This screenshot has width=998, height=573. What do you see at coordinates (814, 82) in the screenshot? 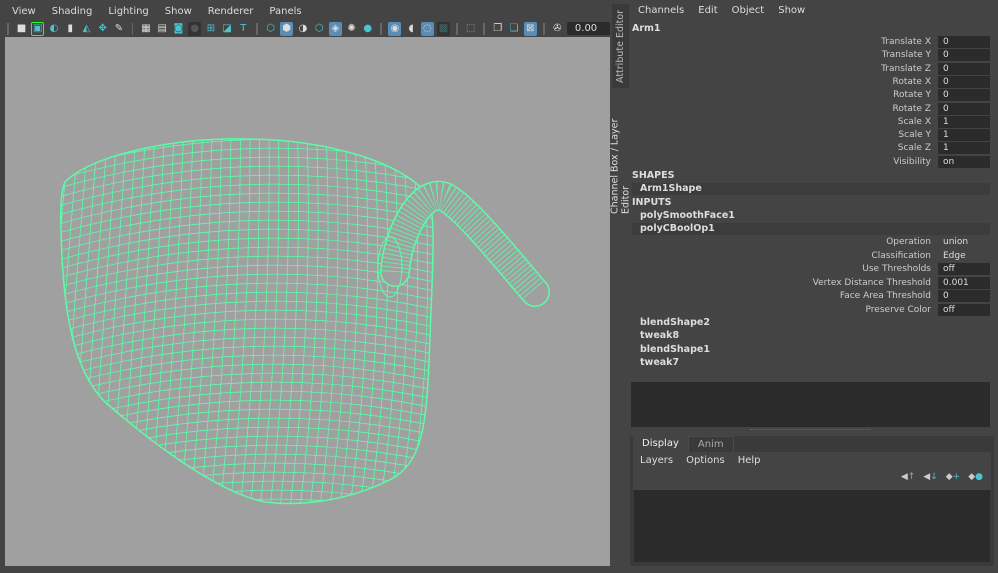
I see `channel-row: Rotate X 0` at bounding box center [814, 82].